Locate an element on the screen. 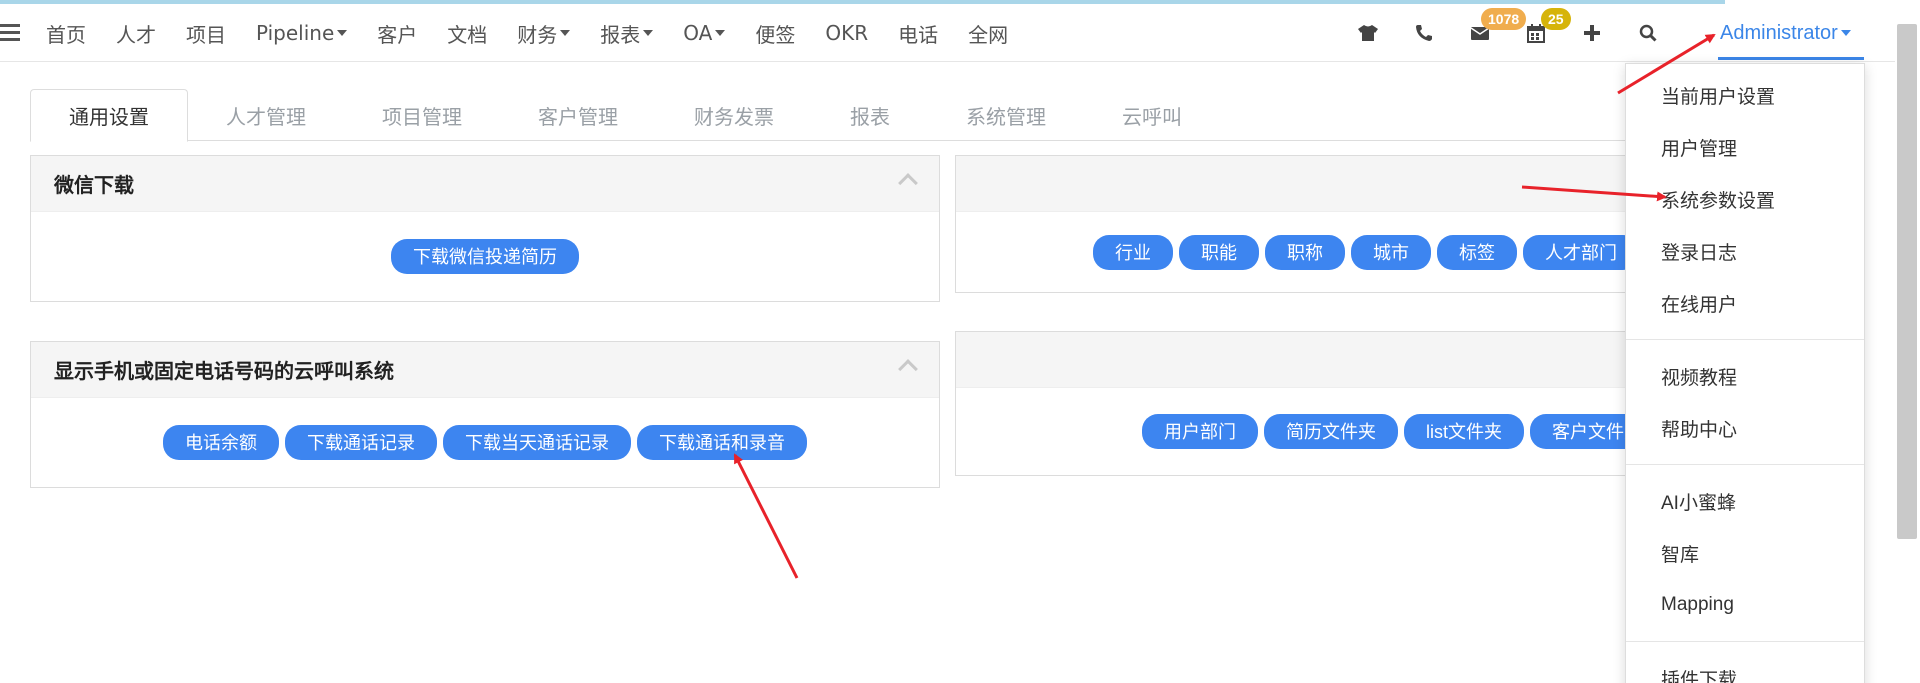  menu-user-management: 用户管理 is located at coordinates (1745, 147).